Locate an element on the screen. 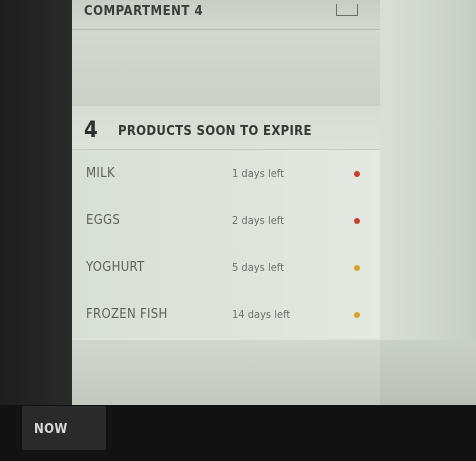  days-left: 1 days left is located at coordinates (258, 173).